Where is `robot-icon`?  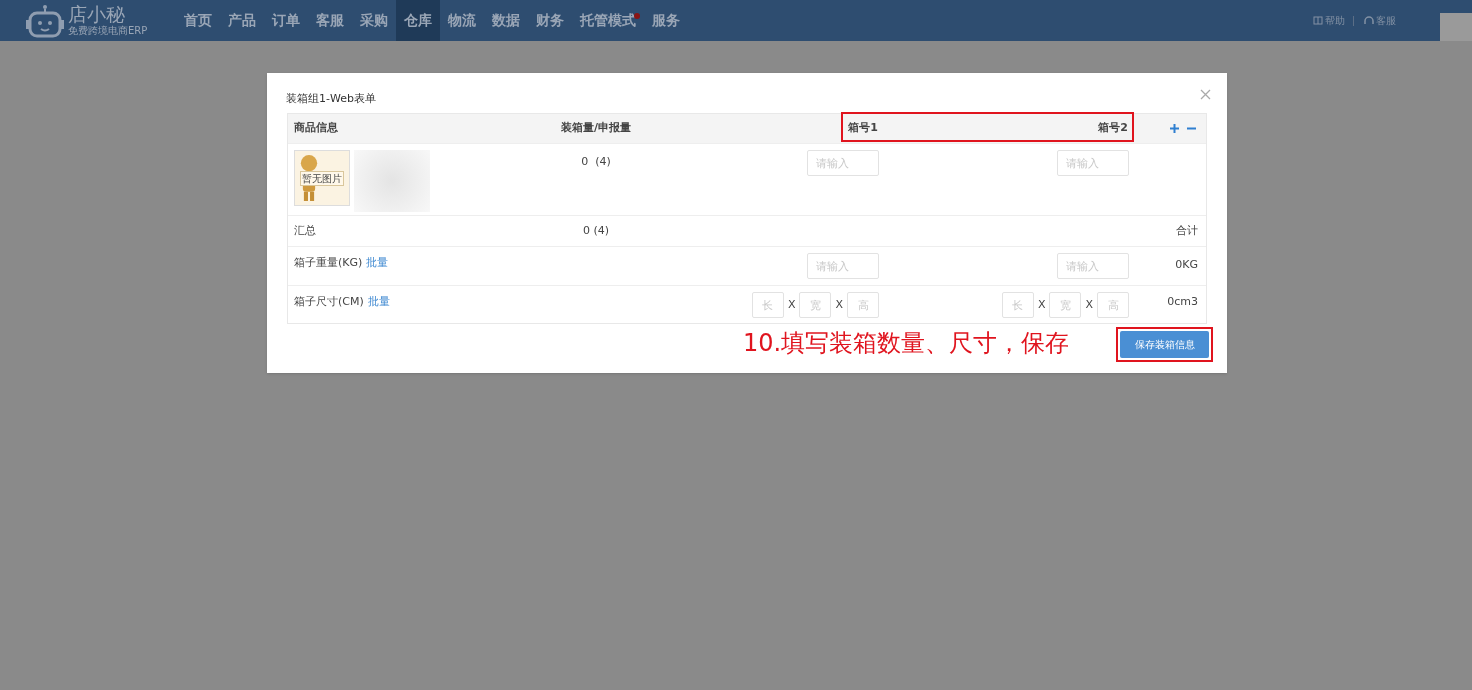 robot-icon is located at coordinates (45, 20).